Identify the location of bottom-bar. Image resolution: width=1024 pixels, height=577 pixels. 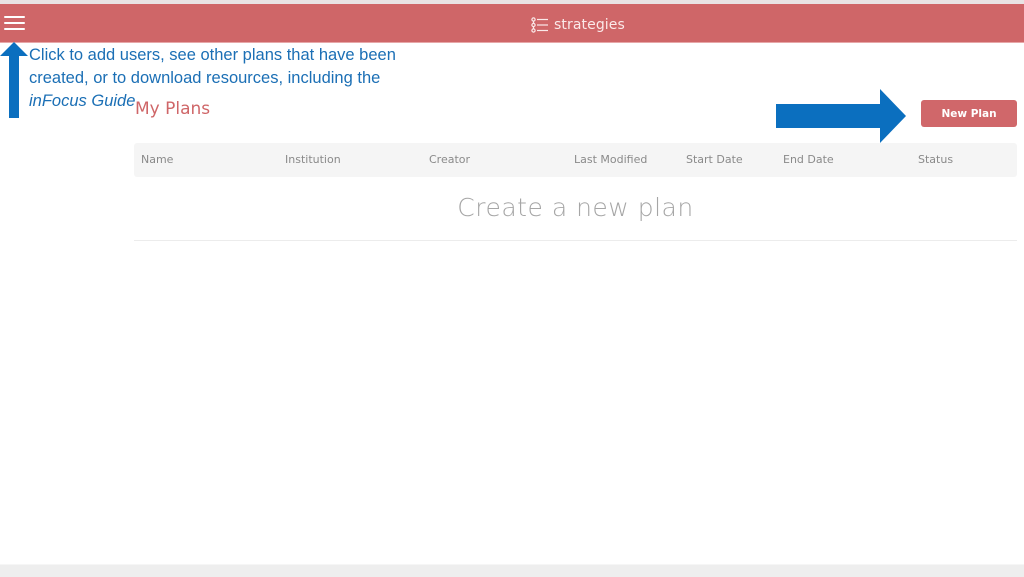
(512, 570).